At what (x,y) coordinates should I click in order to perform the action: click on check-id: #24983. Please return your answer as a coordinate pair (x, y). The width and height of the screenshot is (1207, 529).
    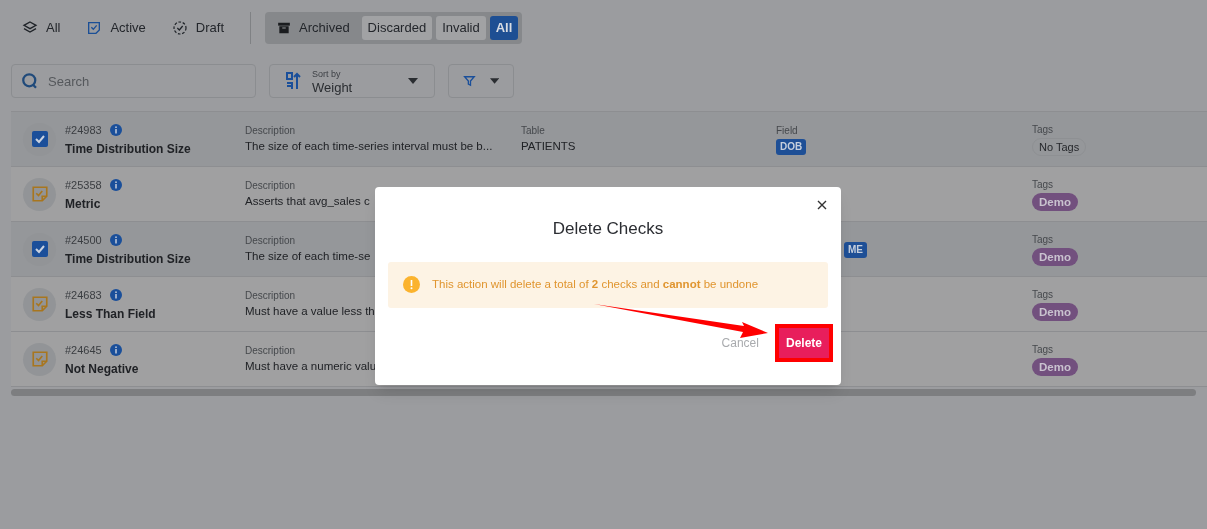
    Looking at the image, I should click on (83, 130).